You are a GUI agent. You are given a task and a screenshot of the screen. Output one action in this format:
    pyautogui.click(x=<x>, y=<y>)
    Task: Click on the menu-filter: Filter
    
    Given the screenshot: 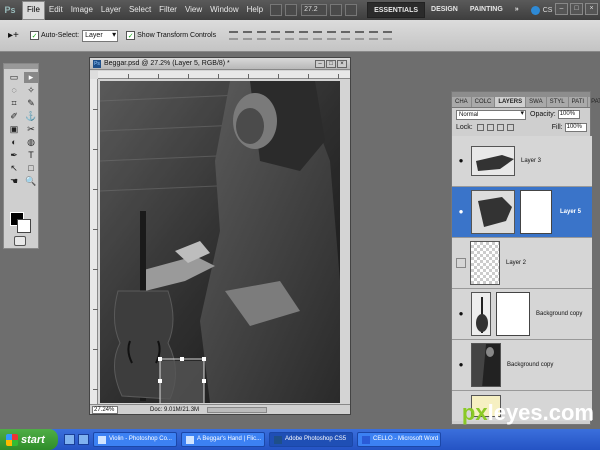 What is the action you would take?
    pyautogui.click(x=168, y=10)
    